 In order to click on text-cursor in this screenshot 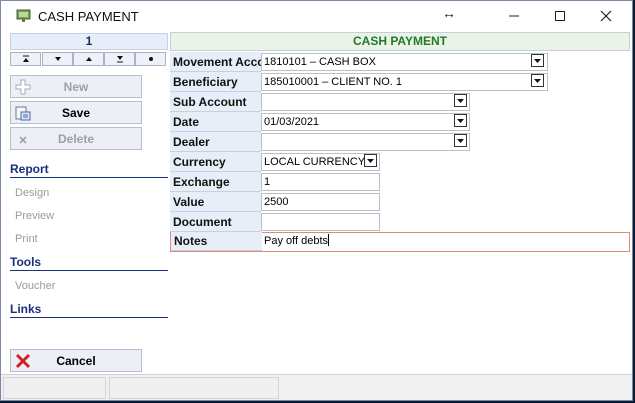, I will do `click(329, 240)`.